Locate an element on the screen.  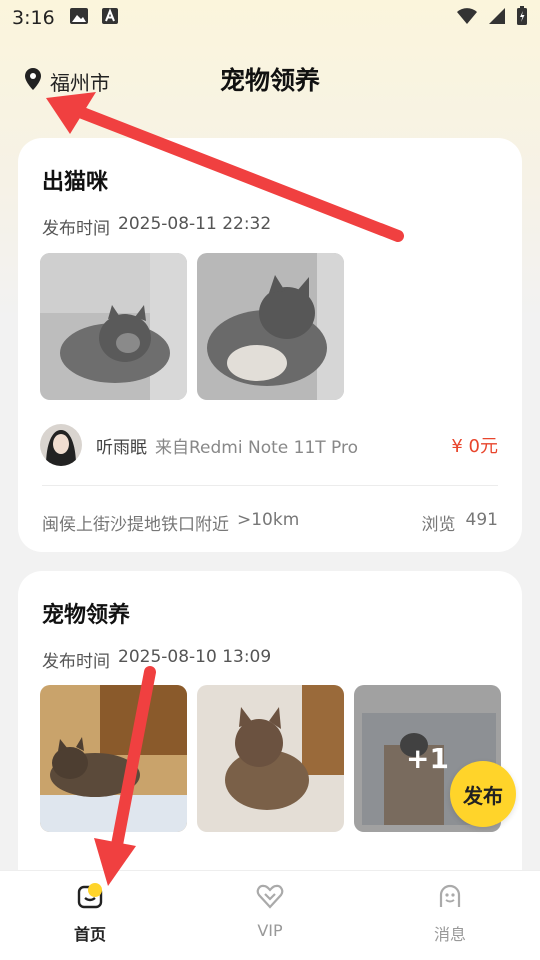
post-time: 发布时间 2025-08-10 13:09 is located at coordinates (156, 659).